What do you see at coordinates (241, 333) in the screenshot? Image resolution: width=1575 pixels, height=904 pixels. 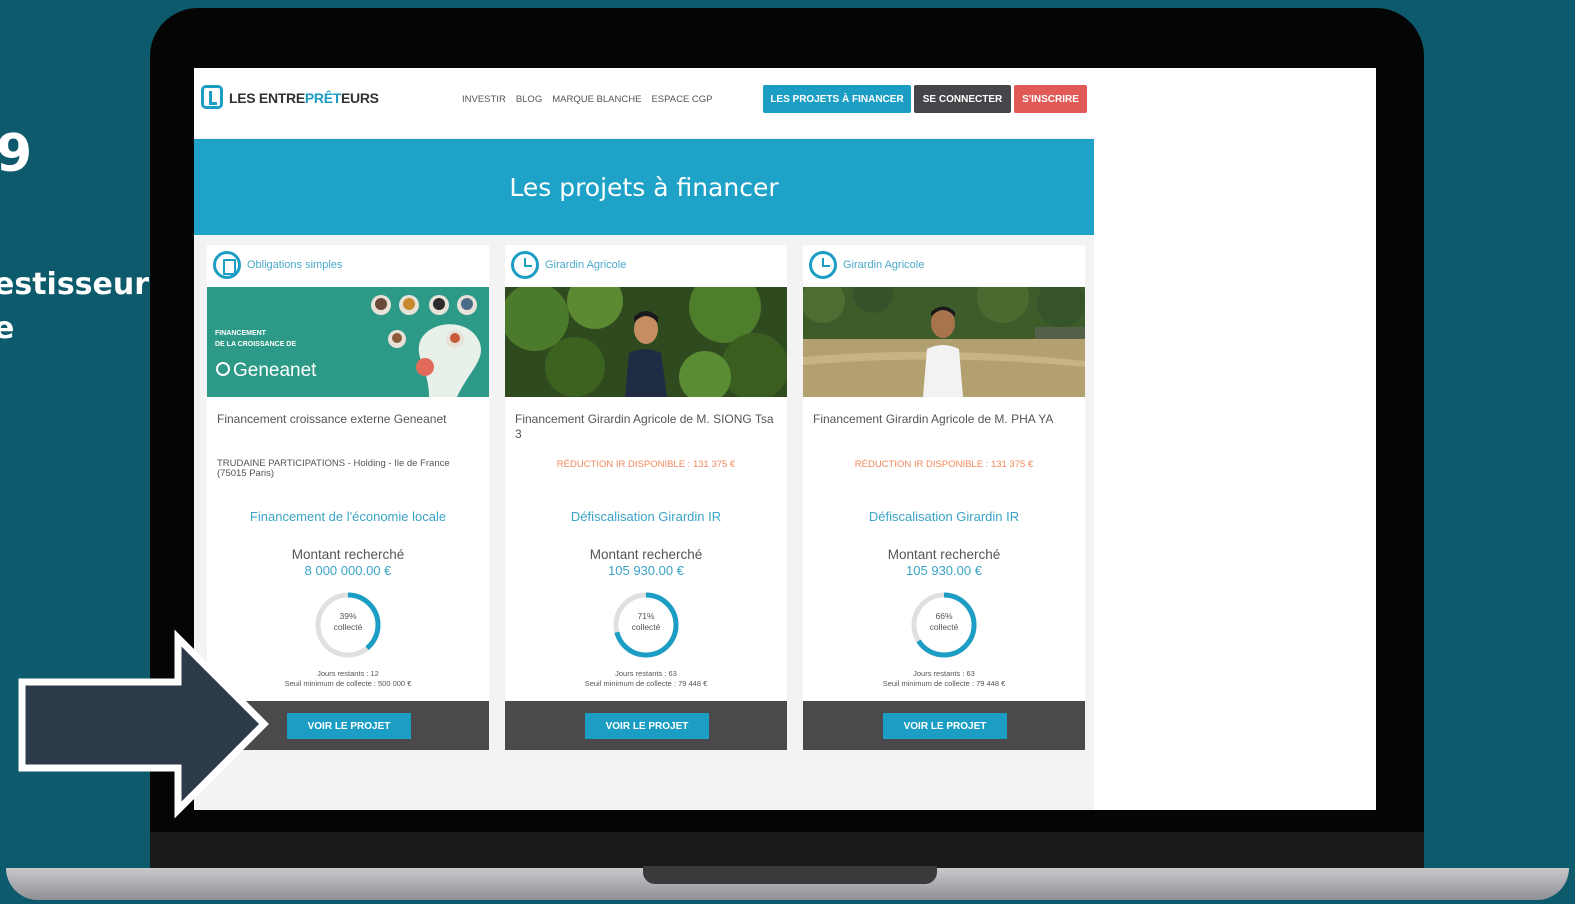 I see `svg-text: FINANCEMENT` at bounding box center [241, 333].